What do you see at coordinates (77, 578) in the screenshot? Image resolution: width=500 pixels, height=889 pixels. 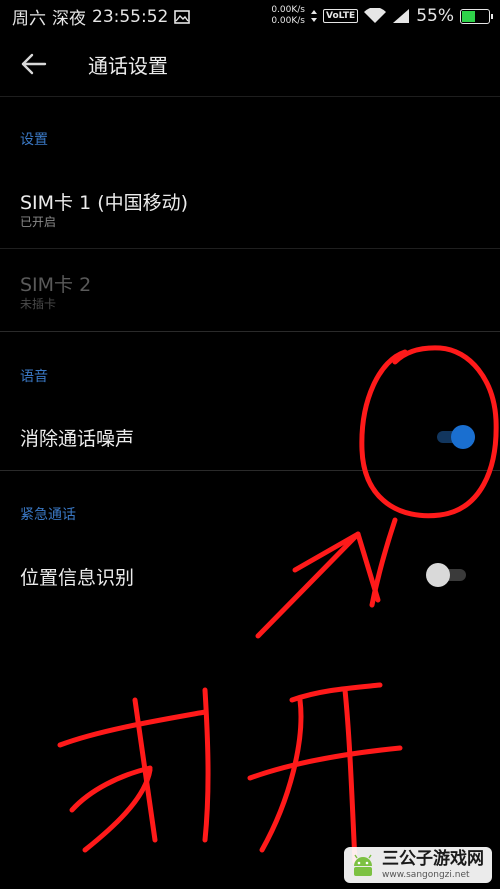 I see `location-title: 位置信息识别` at bounding box center [77, 578].